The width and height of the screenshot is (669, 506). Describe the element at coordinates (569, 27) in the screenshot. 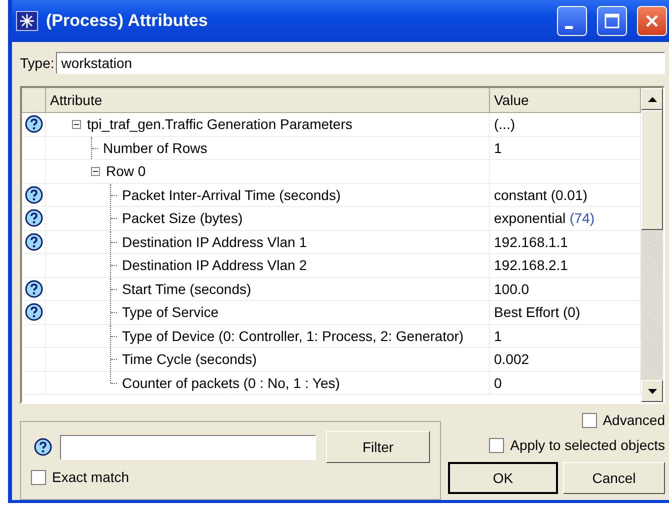

I see `minimize-icon` at that location.